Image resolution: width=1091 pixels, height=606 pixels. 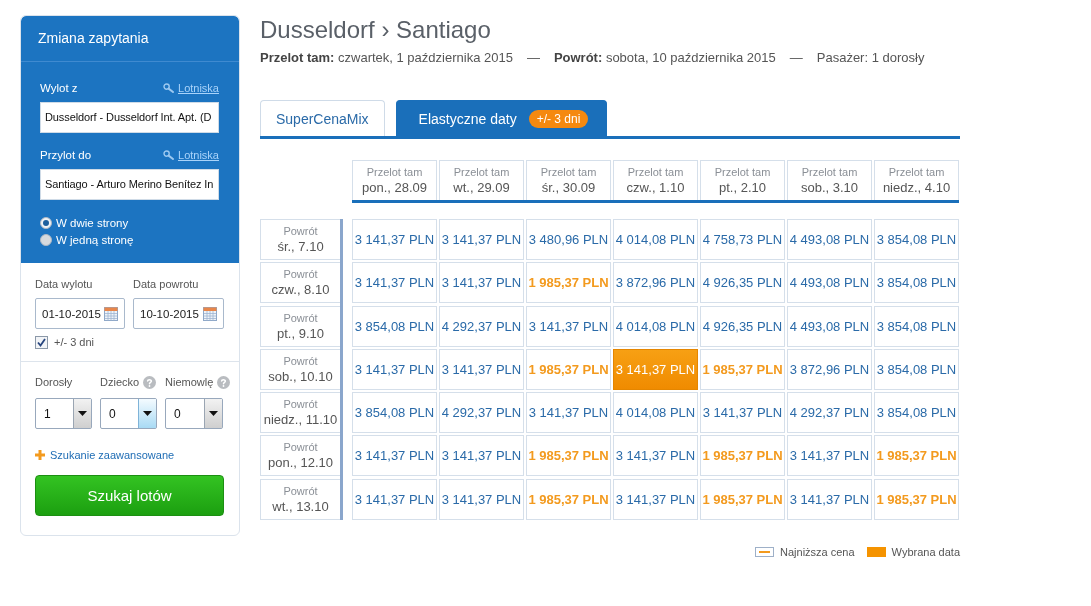 What do you see at coordinates (80, 313) in the screenshot?
I see `date-field: 01-10-2015` at bounding box center [80, 313].